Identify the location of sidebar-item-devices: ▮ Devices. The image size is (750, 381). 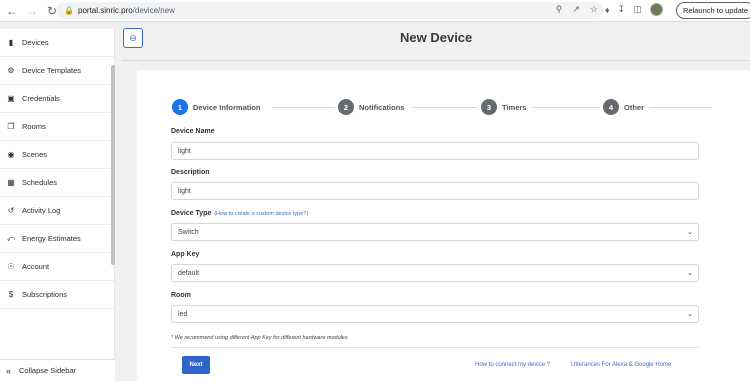
(57, 43).